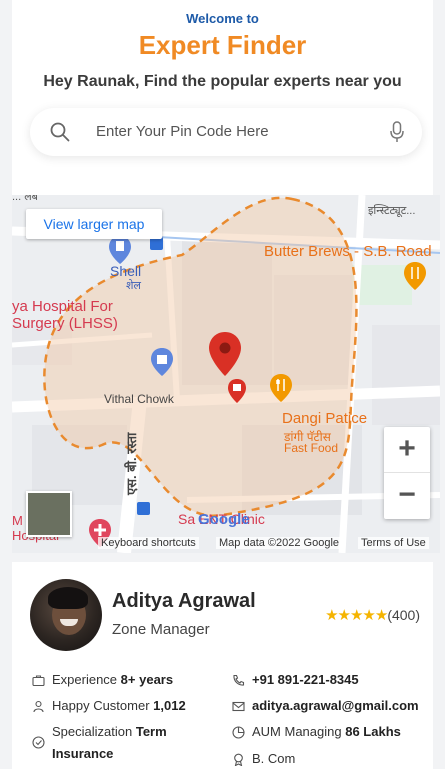  I want to click on mail-icon, so click(238, 706).